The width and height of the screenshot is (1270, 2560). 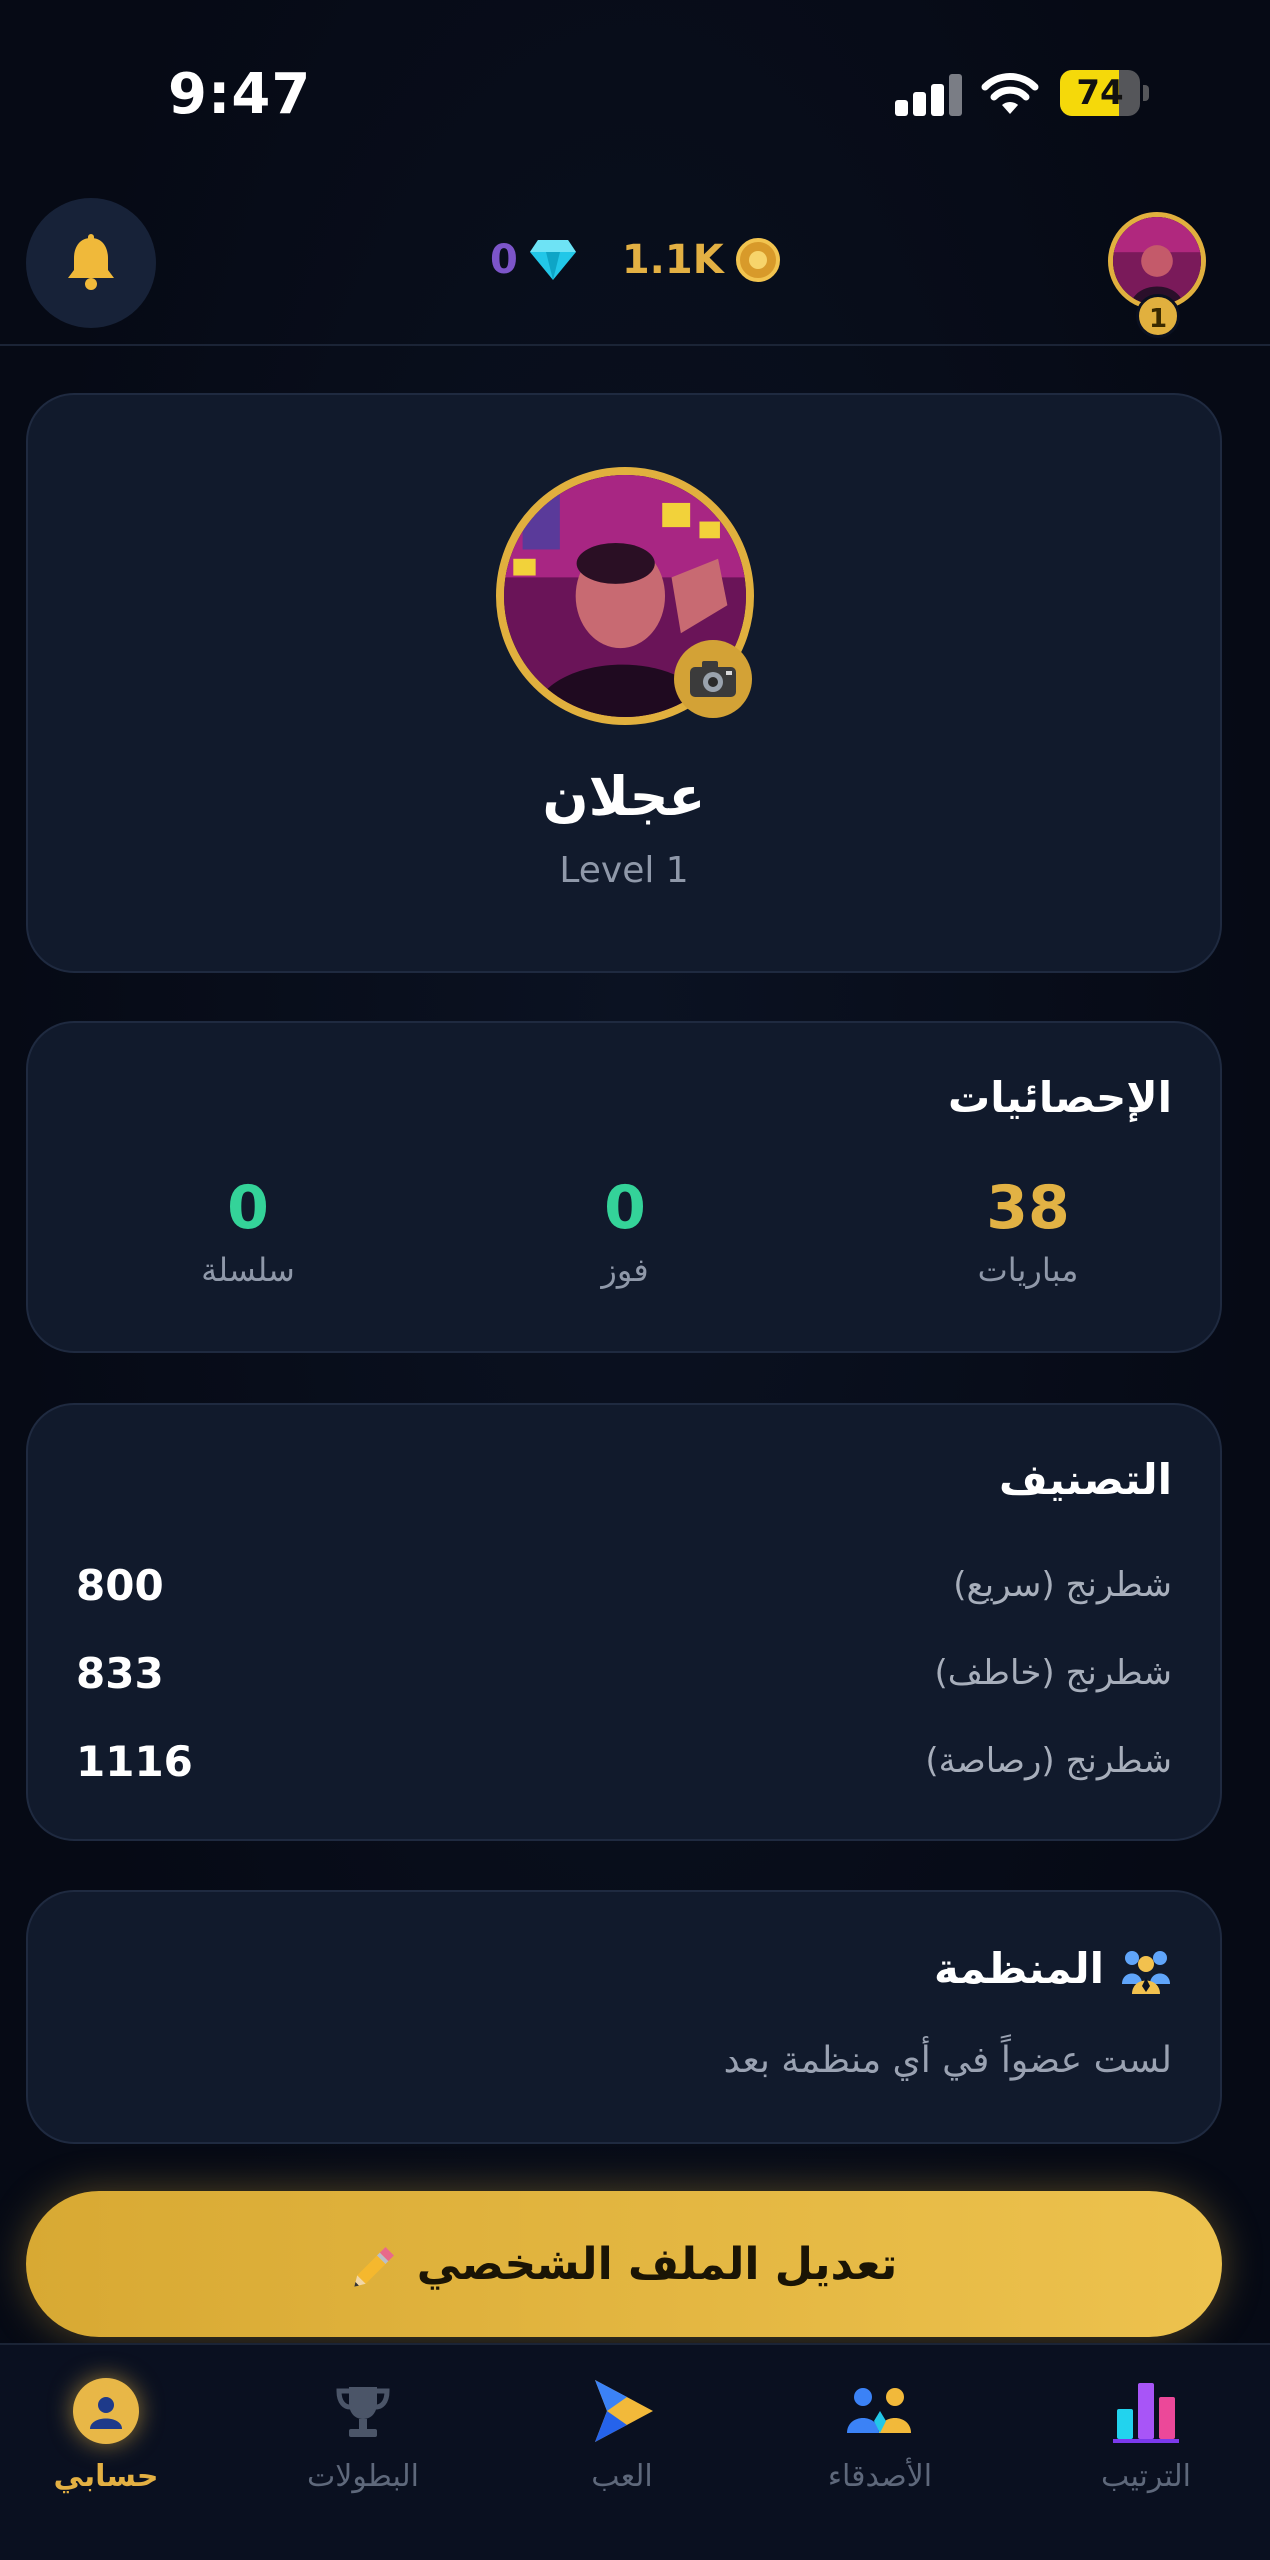 What do you see at coordinates (622, 2476) in the screenshot?
I see `nav-label: العب` at bounding box center [622, 2476].